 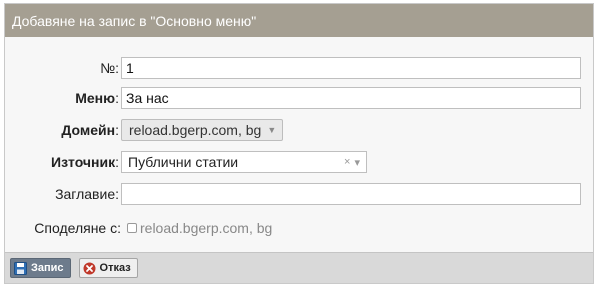 What do you see at coordinates (299, 130) in the screenshot?
I see `row-domain: Домейн: reload.bgerp.com, bg ▼` at bounding box center [299, 130].